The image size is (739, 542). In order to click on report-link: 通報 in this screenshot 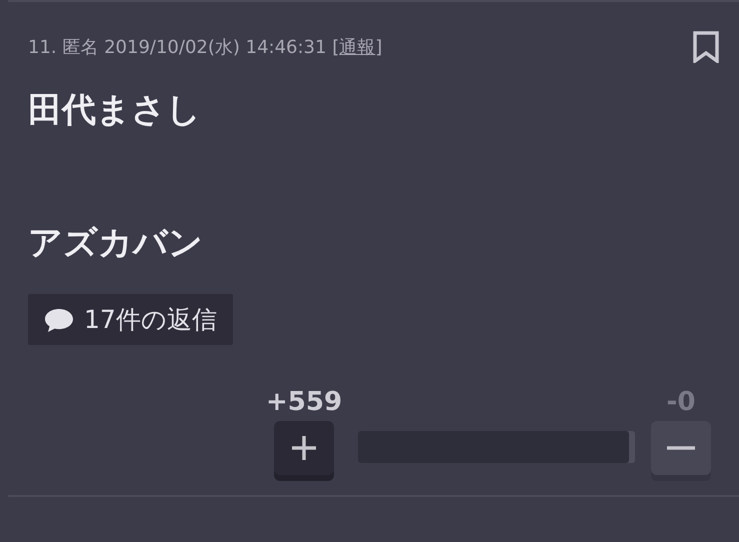, I will do `click(357, 47)`.